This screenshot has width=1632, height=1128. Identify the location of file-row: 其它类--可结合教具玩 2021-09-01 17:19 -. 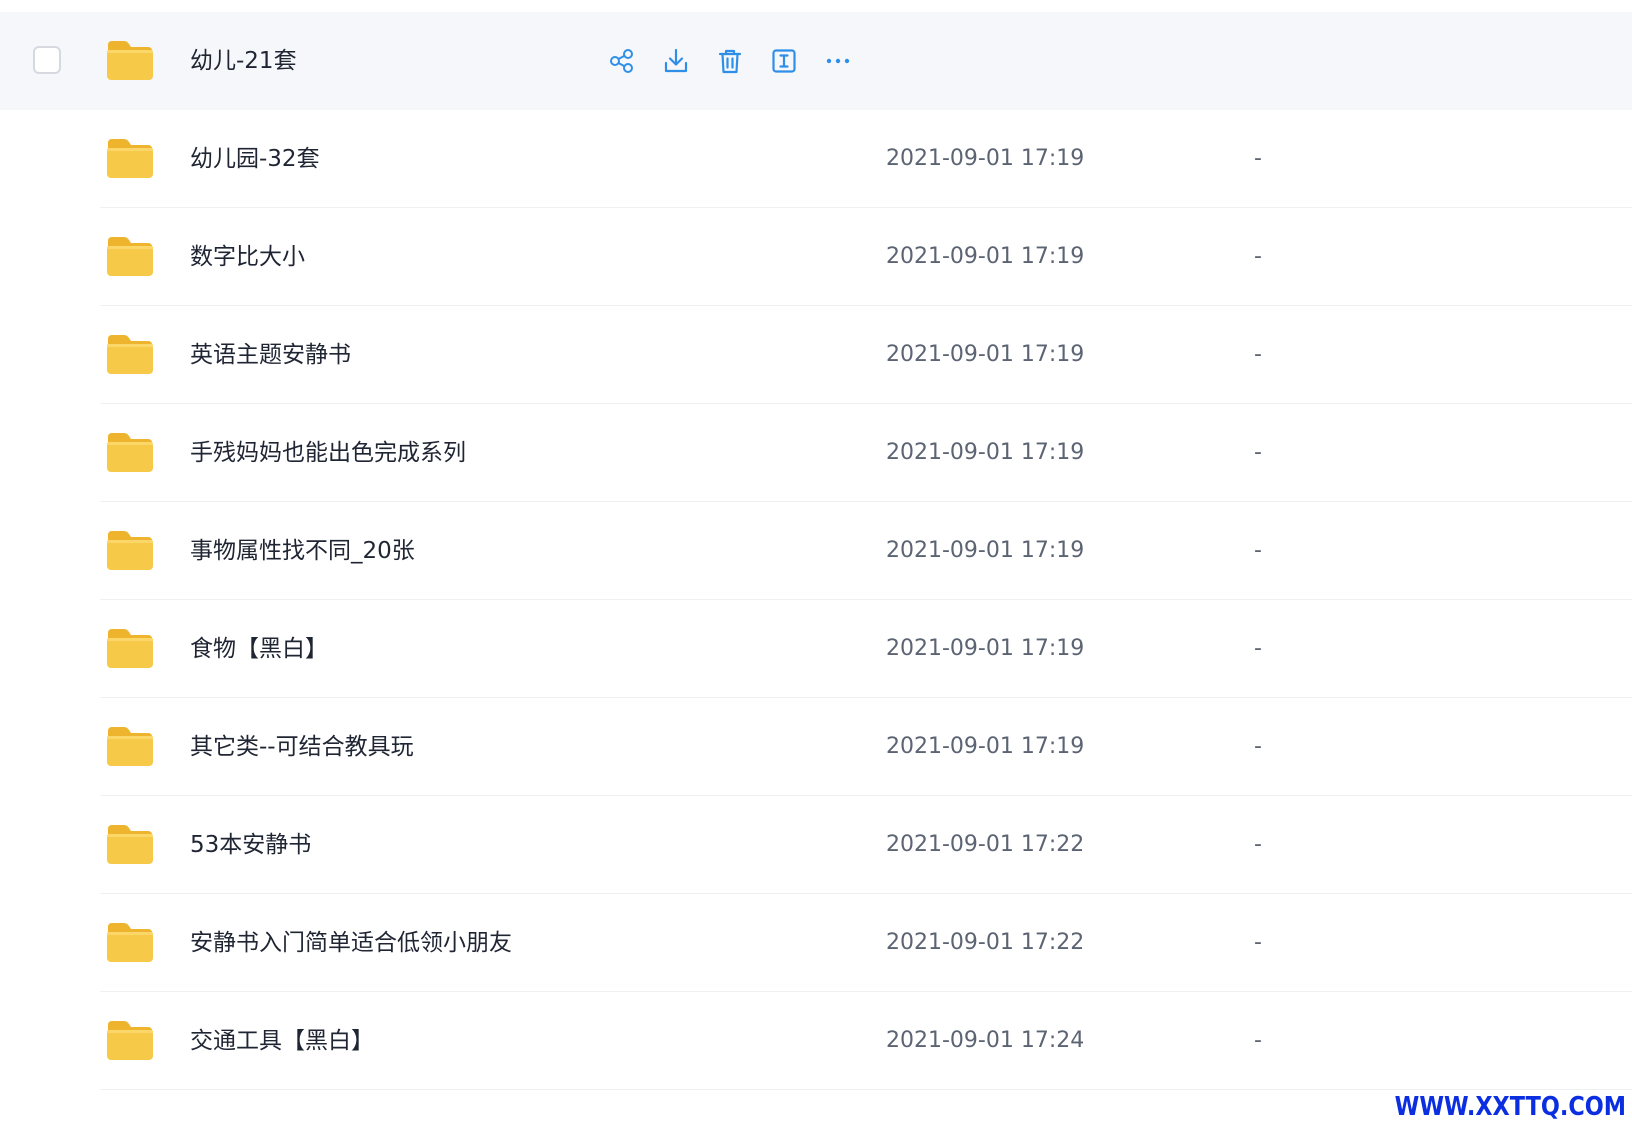
(816, 747).